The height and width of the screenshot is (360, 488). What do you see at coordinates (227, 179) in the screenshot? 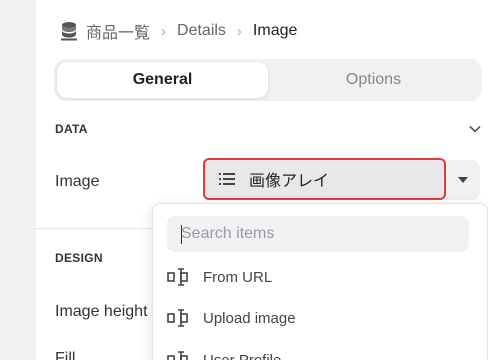
I see `list-icon` at bounding box center [227, 179].